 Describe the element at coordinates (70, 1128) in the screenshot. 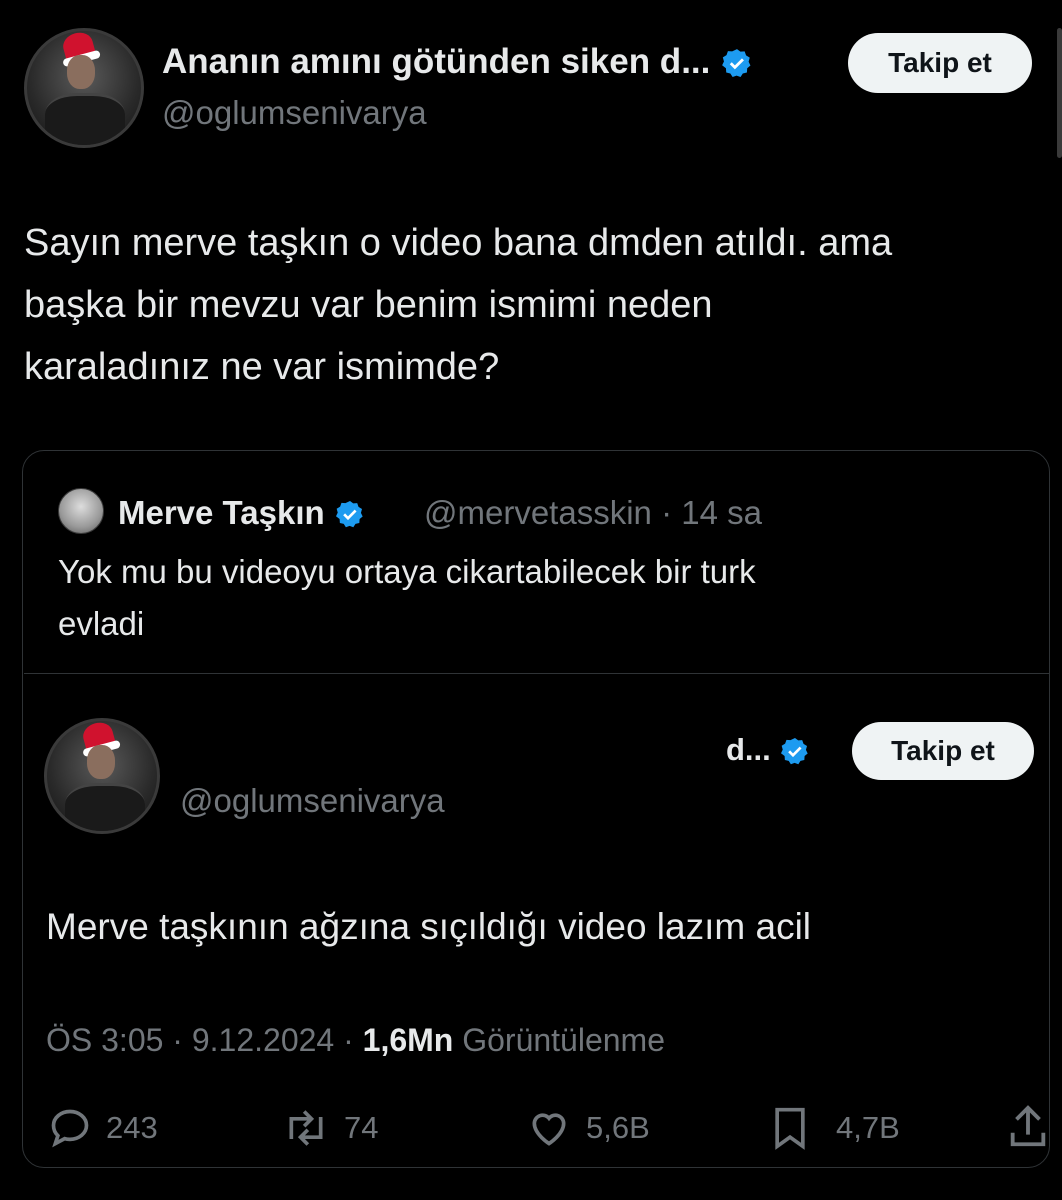

I see `reply-icon` at that location.